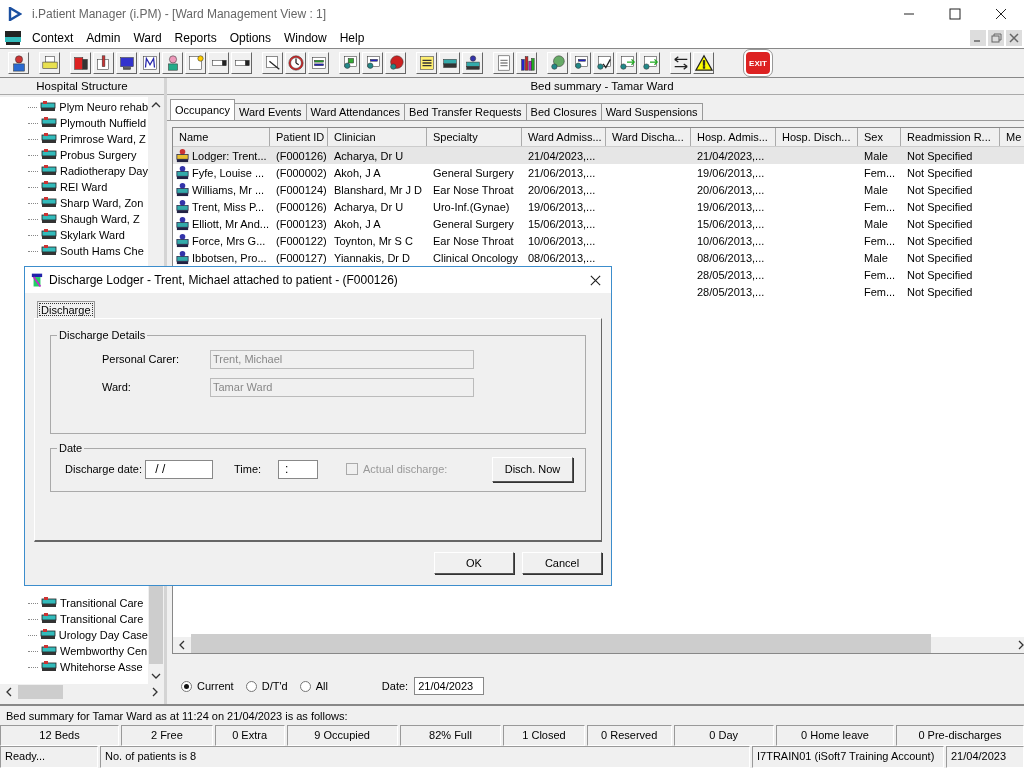 Image resolution: width=1024 pixels, height=768 pixels. I want to click on summary-cell: 0 Reserved, so click(629, 735).